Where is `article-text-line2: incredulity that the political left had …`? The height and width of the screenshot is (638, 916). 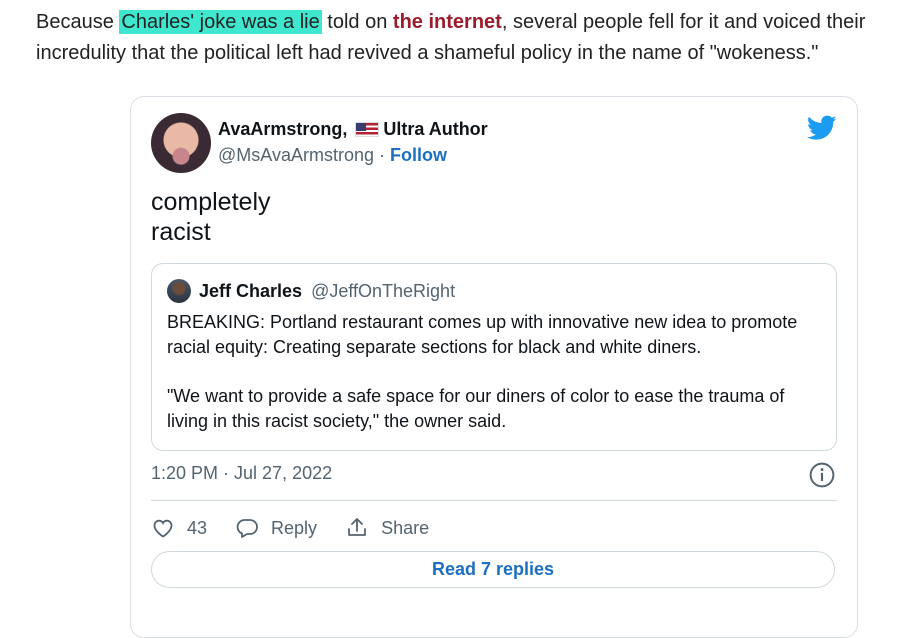 article-text-line2: incredulity that the political left had … is located at coordinates (427, 53).